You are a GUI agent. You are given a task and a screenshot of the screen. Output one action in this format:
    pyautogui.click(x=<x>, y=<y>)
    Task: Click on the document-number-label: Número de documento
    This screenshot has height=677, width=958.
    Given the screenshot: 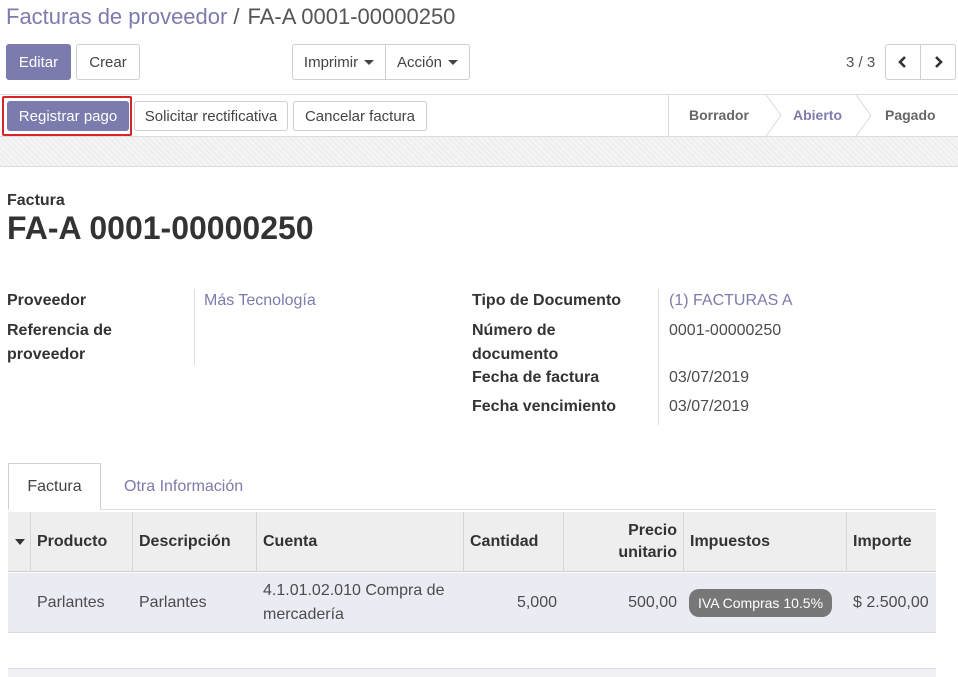 What is the action you would take?
    pyautogui.click(x=515, y=343)
    